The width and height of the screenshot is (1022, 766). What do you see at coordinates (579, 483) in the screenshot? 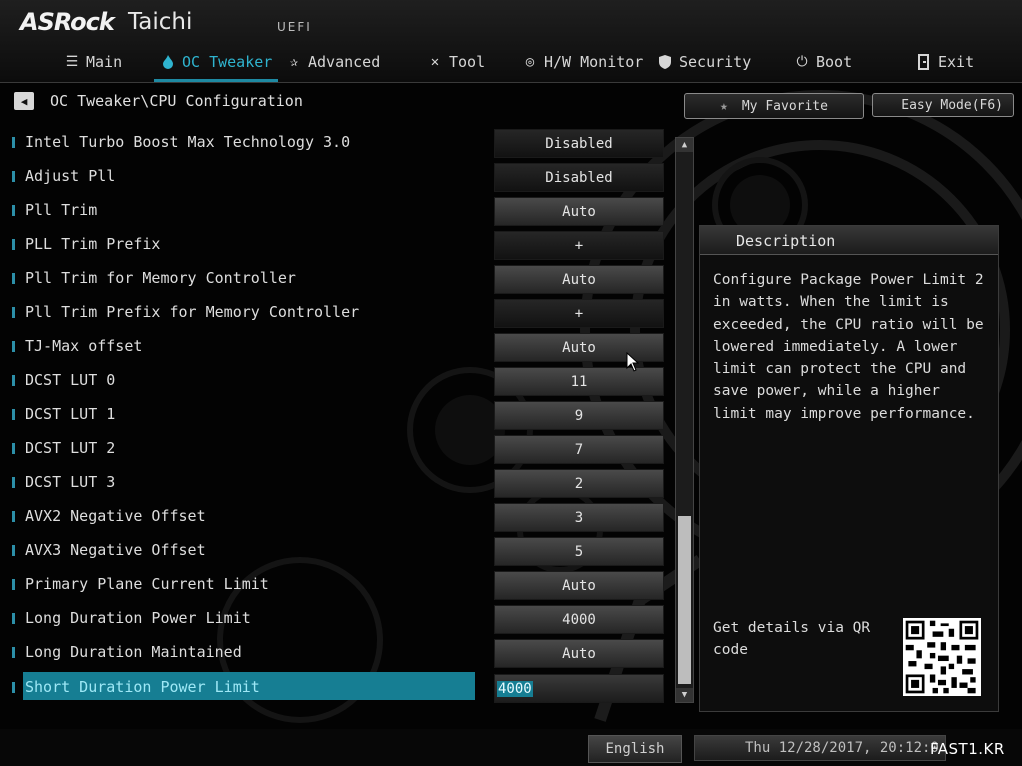
I see `setting-value: 2` at bounding box center [579, 483].